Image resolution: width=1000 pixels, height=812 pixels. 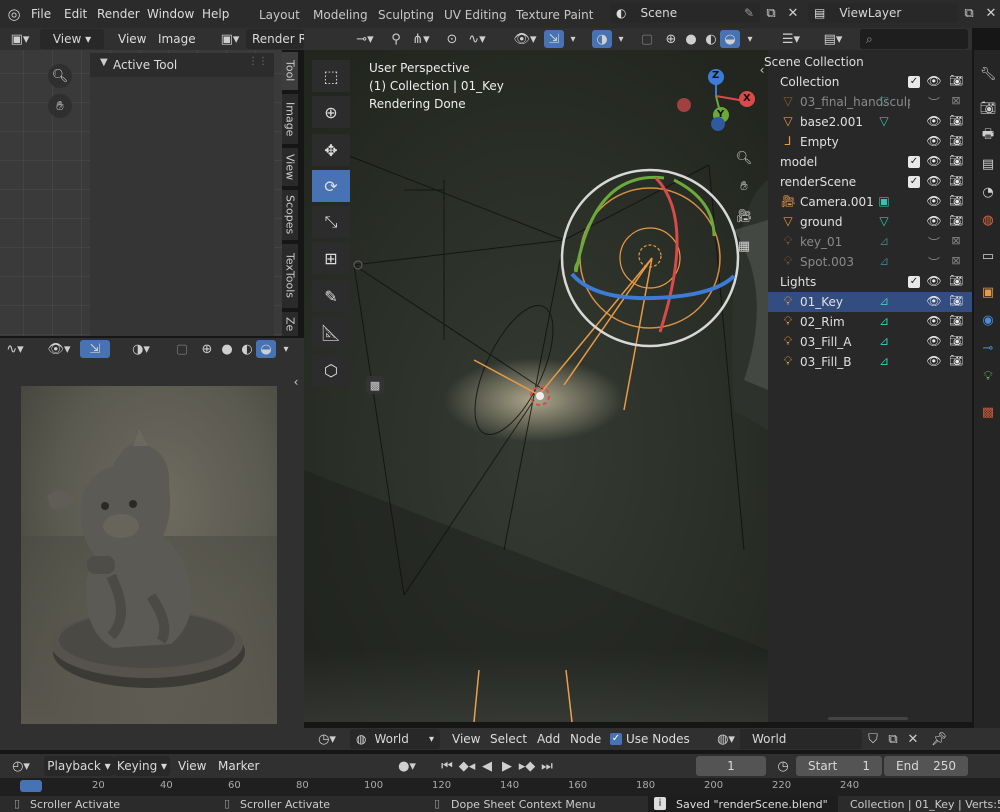 What do you see at coordinates (873, 739) in the screenshot?
I see `fake-user-icon: ⛉` at bounding box center [873, 739].